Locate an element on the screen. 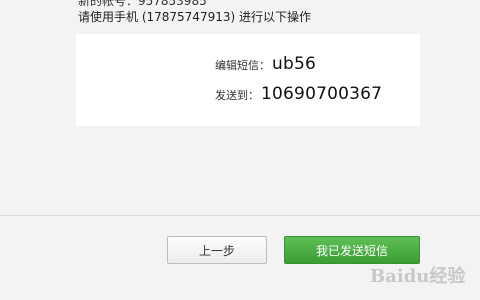 The height and width of the screenshot is (300, 480). previous-step-button: 上一步 is located at coordinates (217, 250).